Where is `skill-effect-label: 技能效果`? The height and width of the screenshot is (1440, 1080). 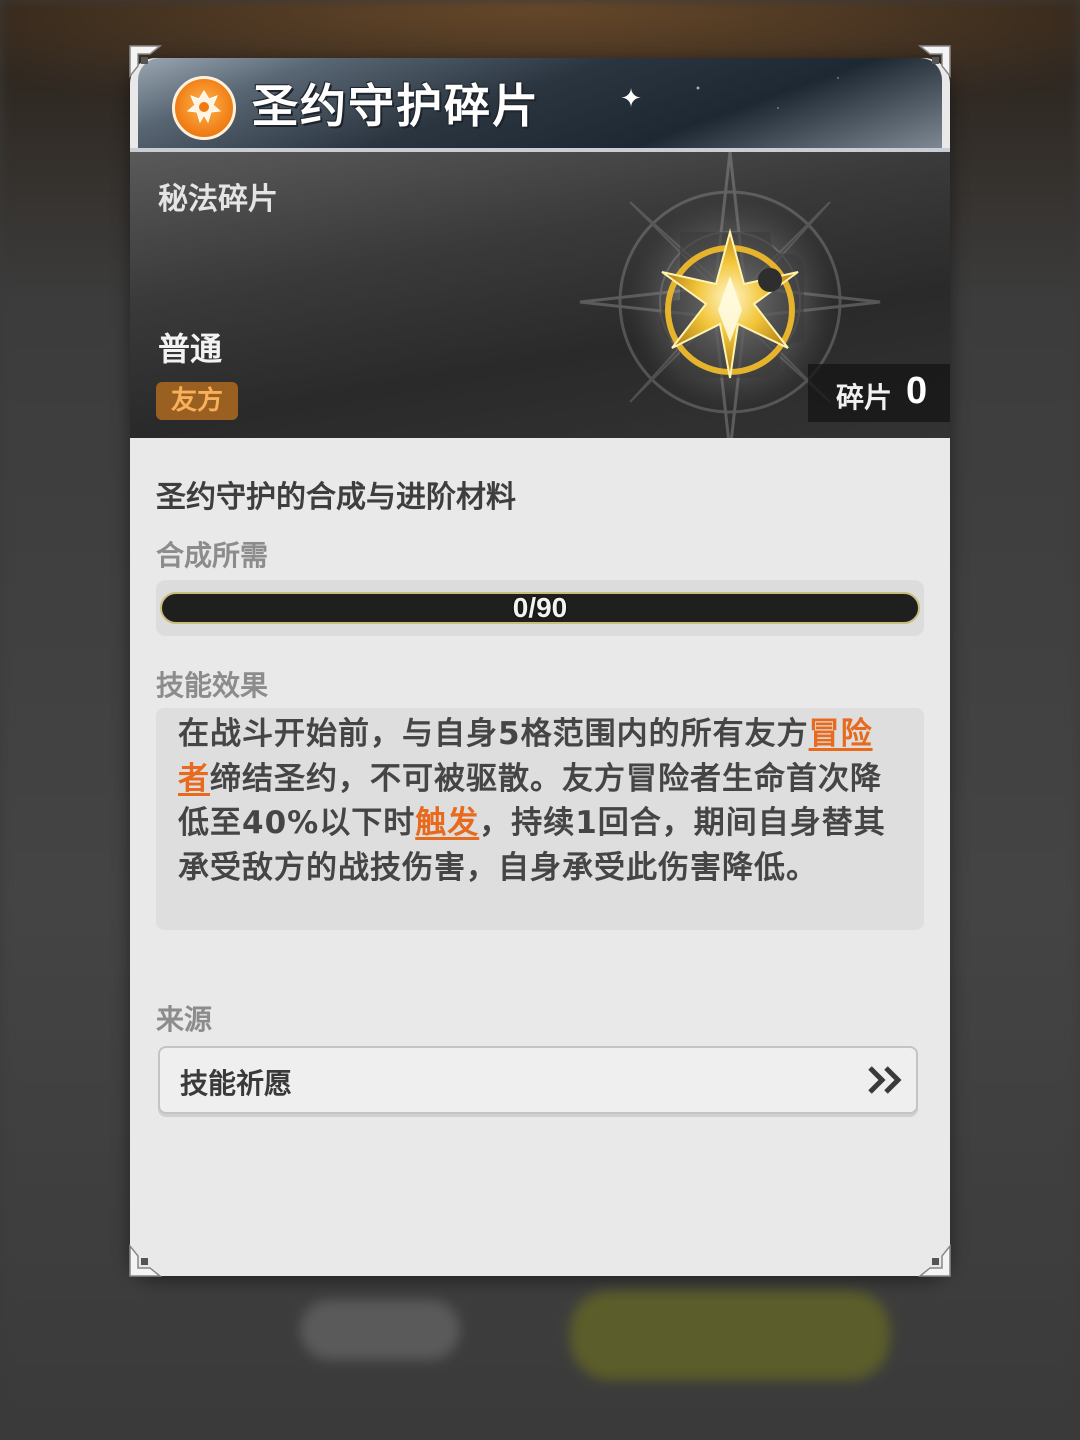
skill-effect-label: 技能效果 is located at coordinates (212, 685).